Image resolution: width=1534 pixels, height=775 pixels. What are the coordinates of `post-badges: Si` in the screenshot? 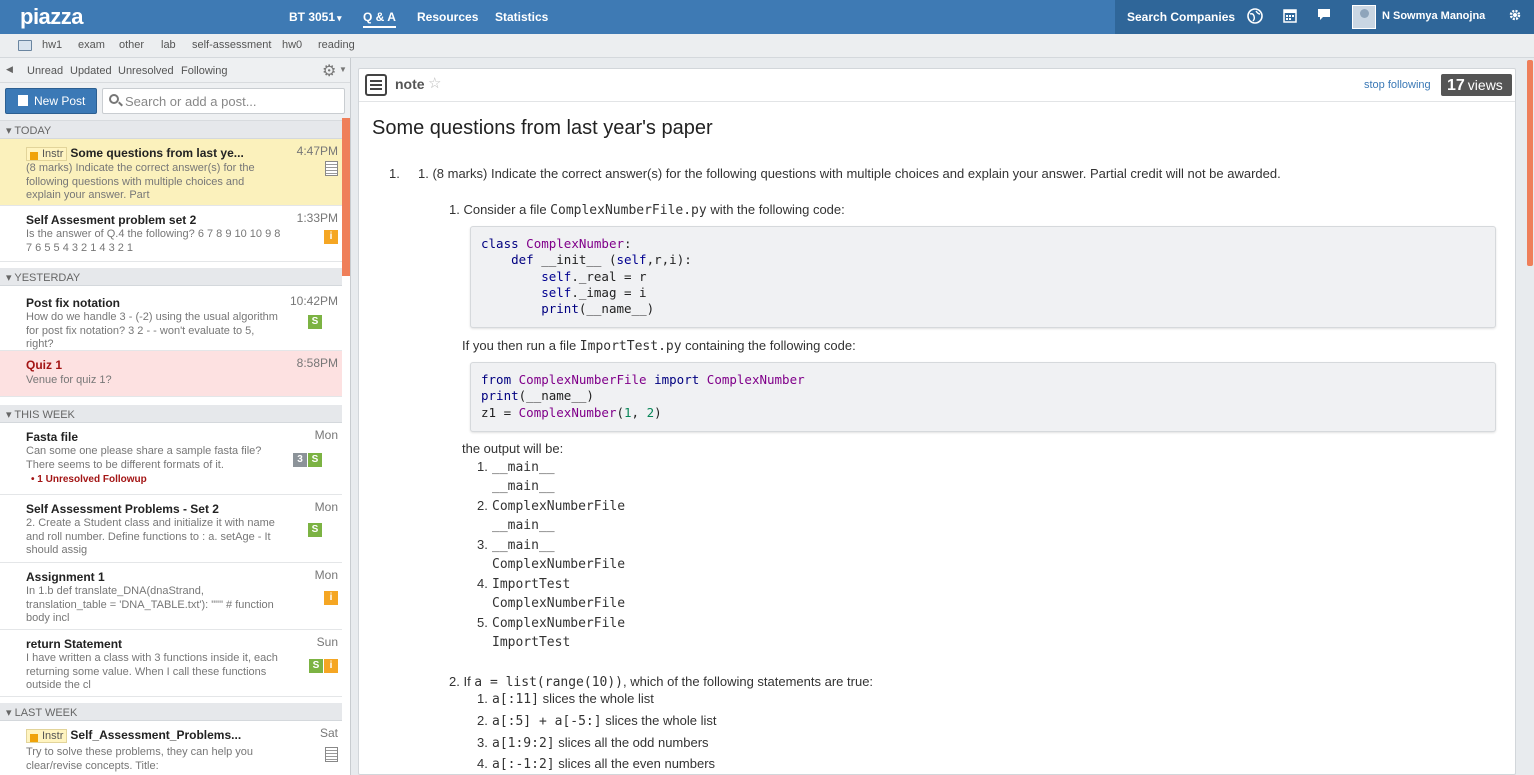 It's located at (323, 665).